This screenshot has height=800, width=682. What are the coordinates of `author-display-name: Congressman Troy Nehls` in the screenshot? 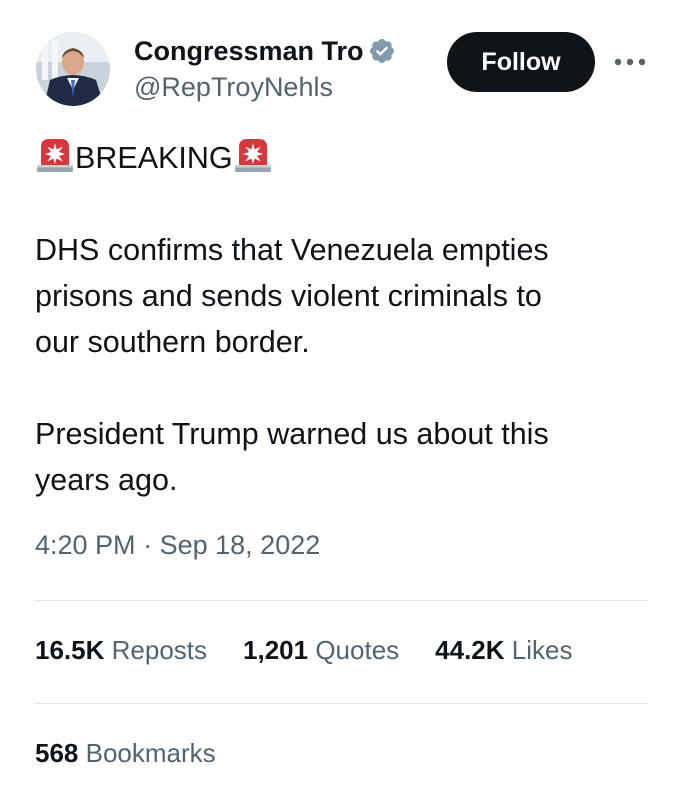 It's located at (249, 51).